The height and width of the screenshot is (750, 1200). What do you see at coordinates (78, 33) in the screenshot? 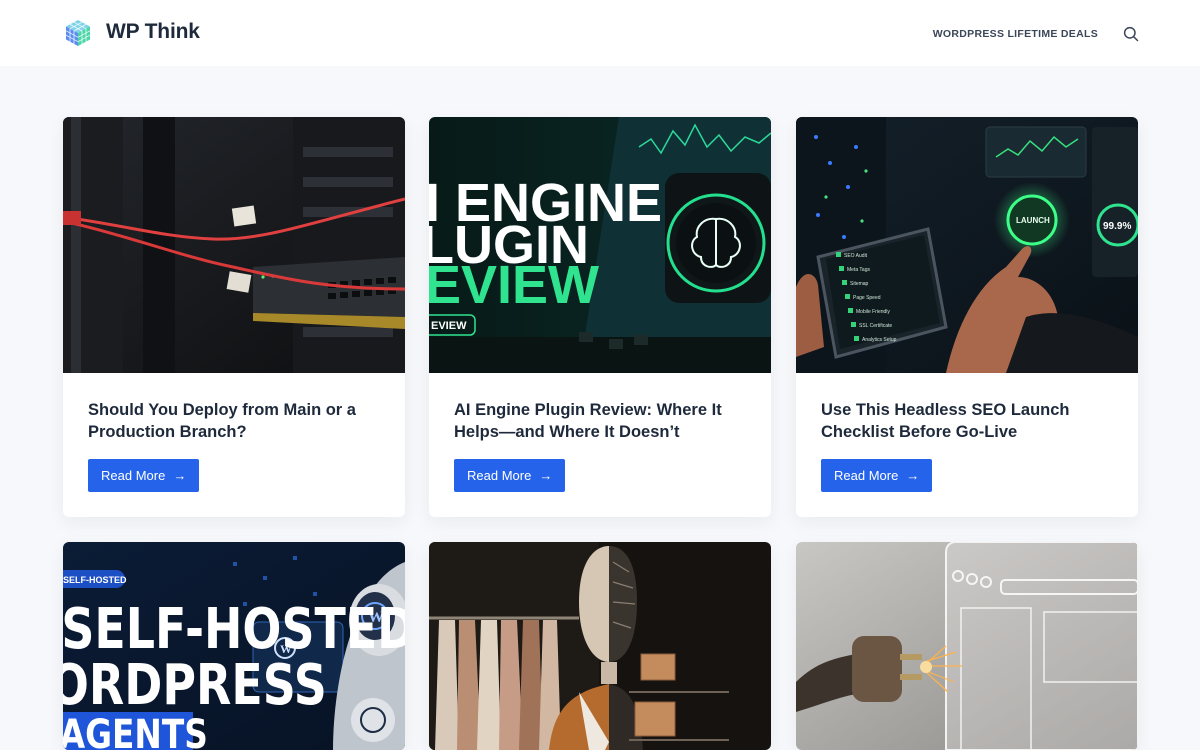
I see `logo-cube-icon` at bounding box center [78, 33].